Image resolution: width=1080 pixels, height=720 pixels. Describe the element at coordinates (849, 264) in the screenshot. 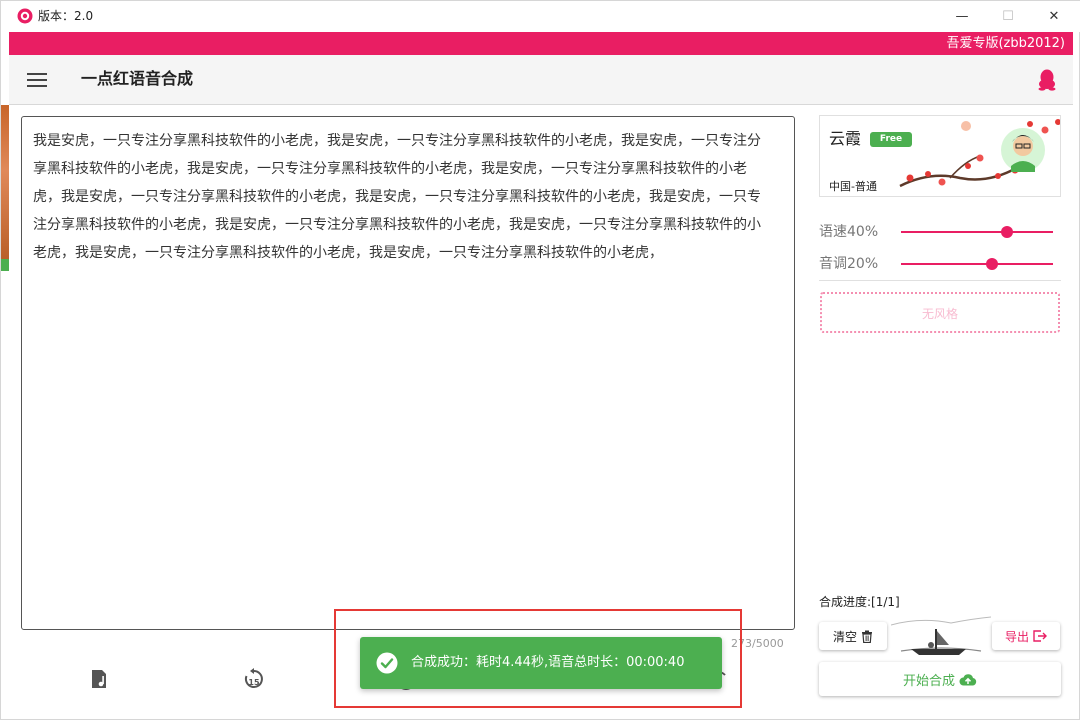

I see `pitch-label: 音调20%` at that location.